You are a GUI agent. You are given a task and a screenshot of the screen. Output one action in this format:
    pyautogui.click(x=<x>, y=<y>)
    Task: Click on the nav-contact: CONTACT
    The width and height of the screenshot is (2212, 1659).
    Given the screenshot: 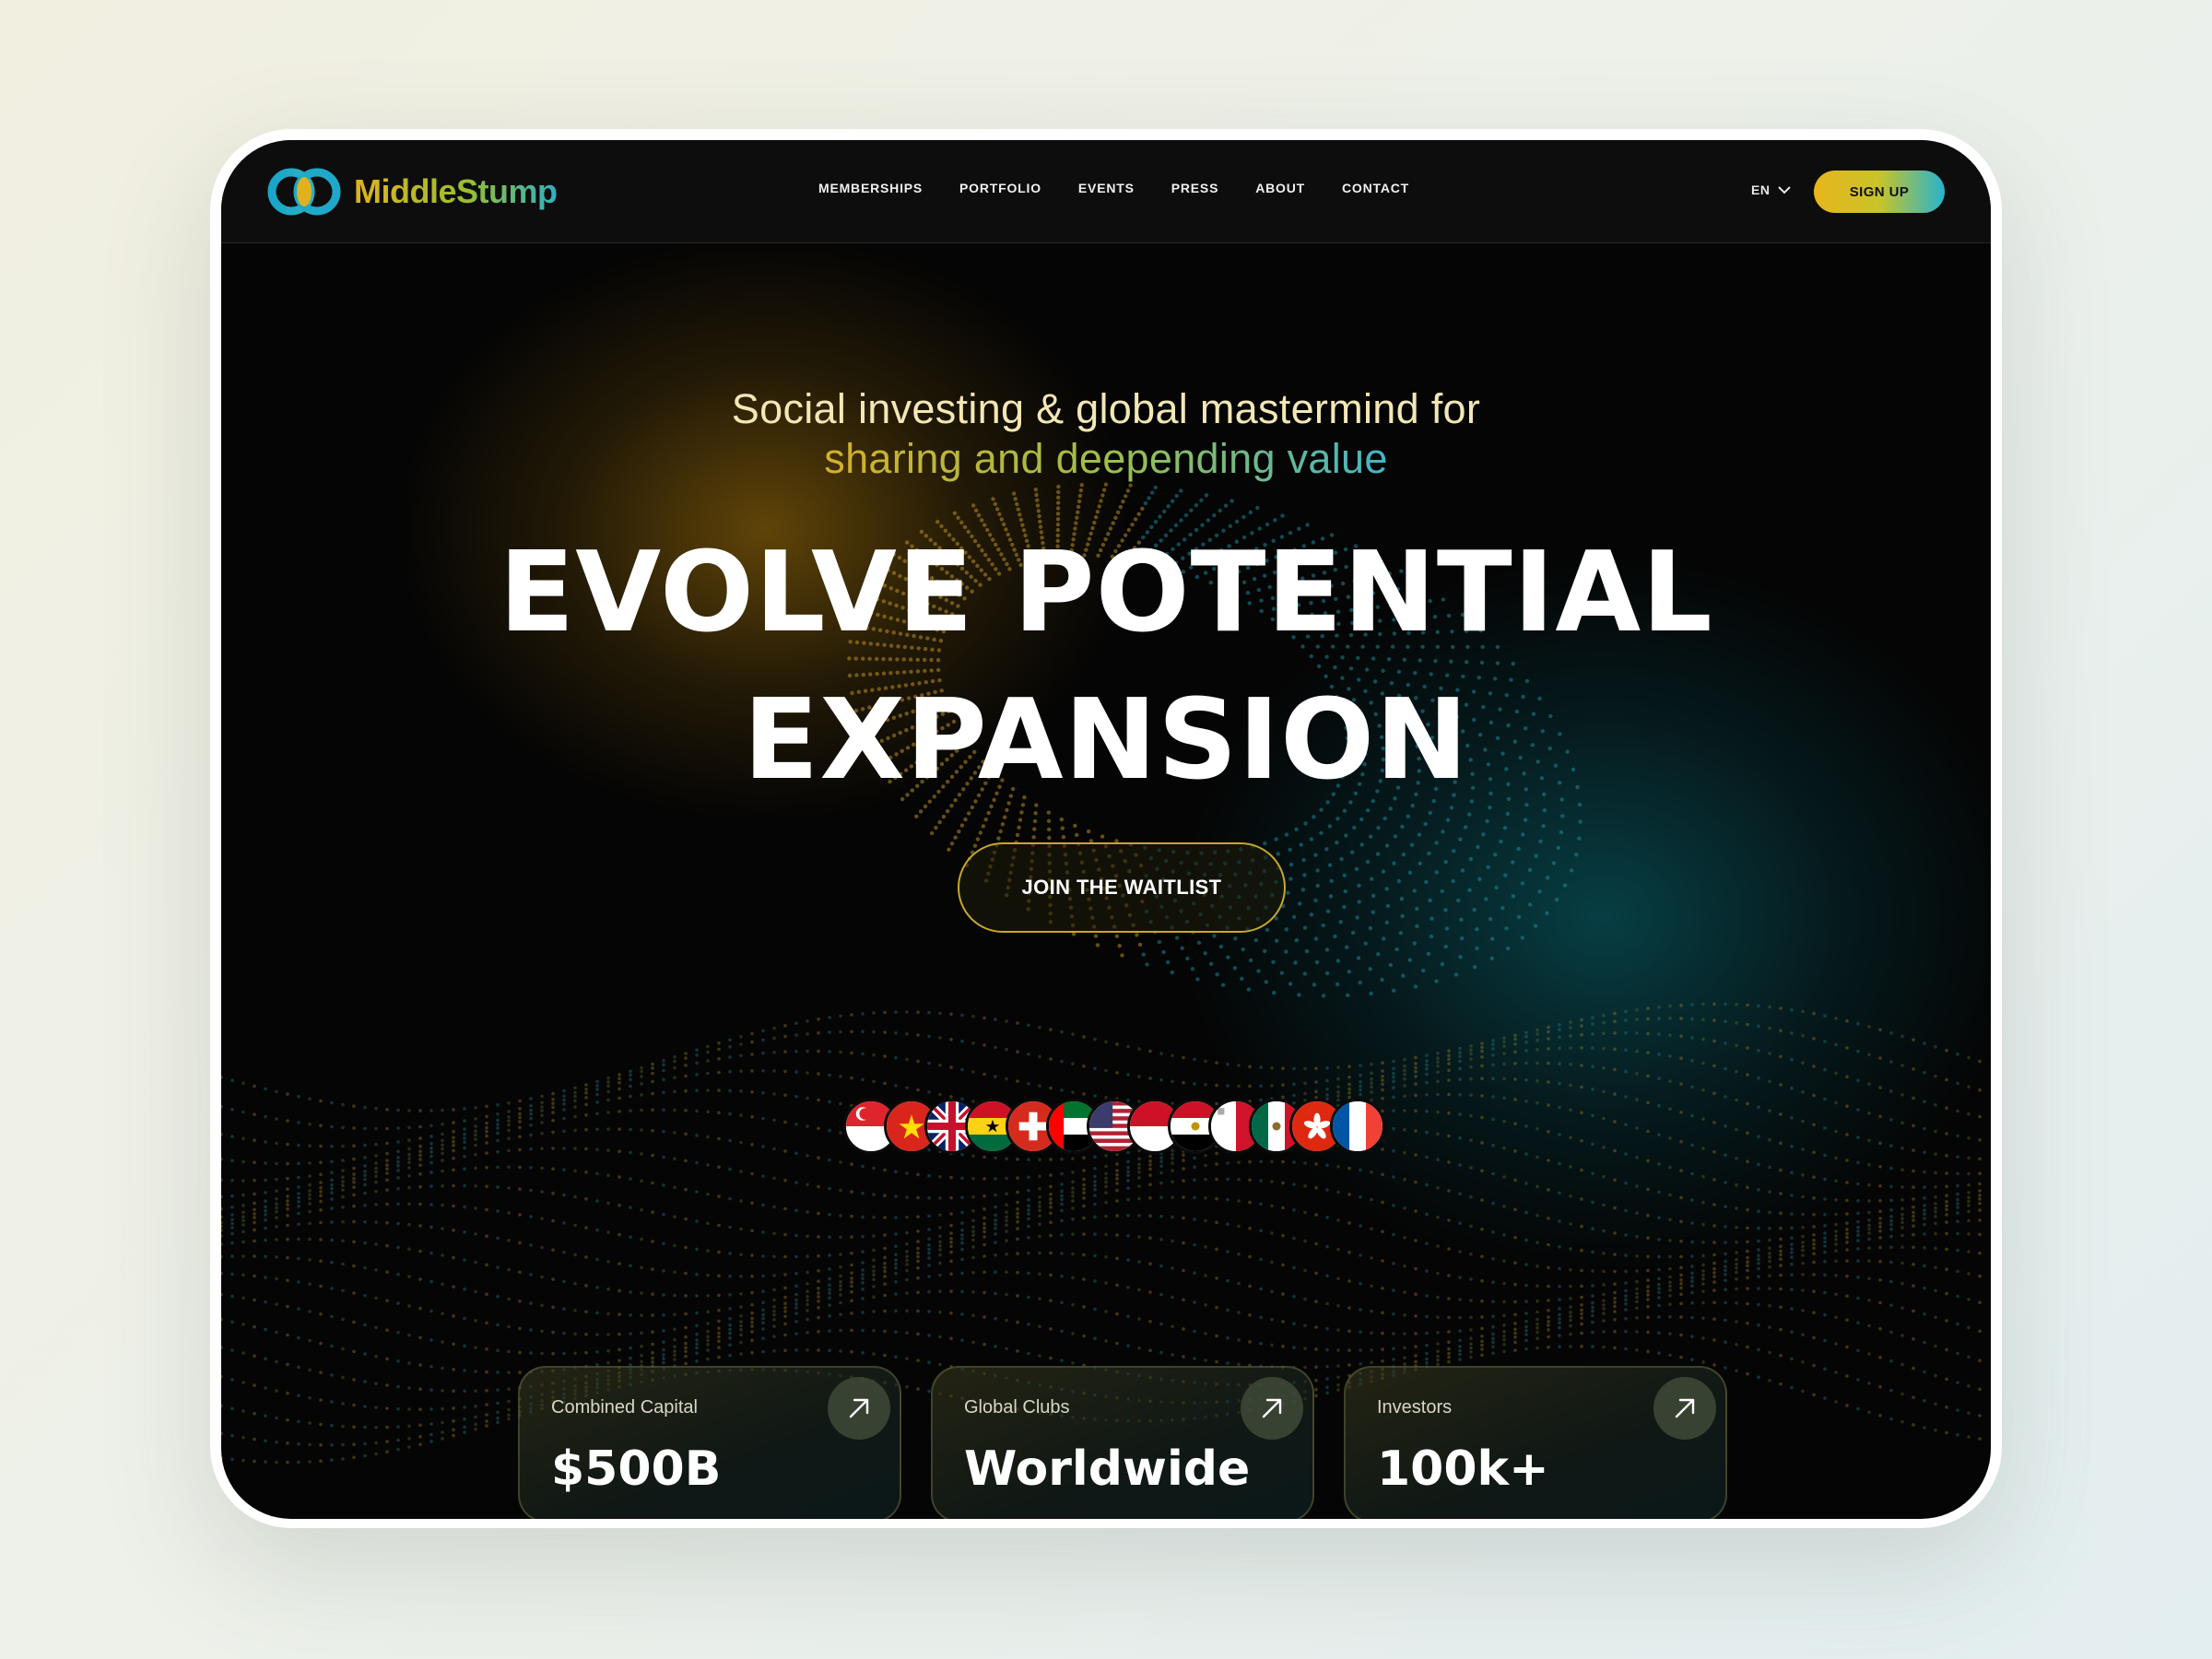 What is the action you would take?
    pyautogui.click(x=1375, y=188)
    